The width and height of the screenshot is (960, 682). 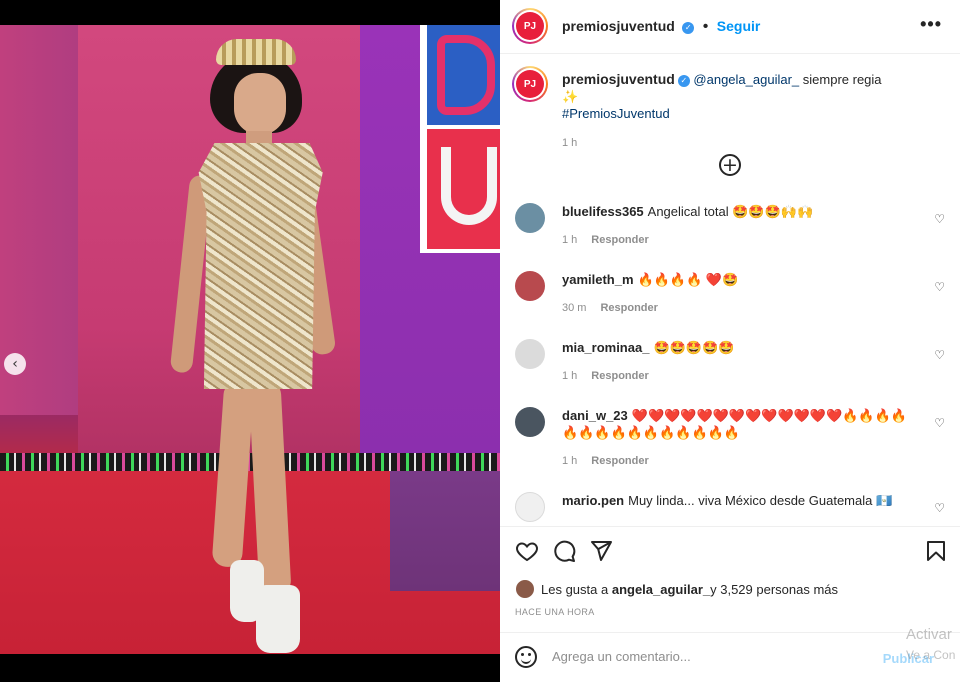 I want to click on comment-text: Angelical total 🤩🤩🤩🙌🙌, so click(x=730, y=211).